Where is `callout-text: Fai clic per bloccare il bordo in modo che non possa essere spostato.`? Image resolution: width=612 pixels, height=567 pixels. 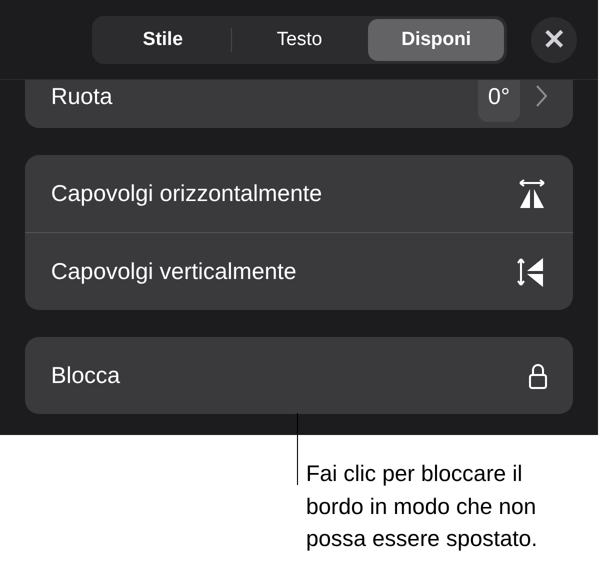
callout-text: Fai clic per bloccare il bordo in modo che non possa essere spostato. is located at coordinates (422, 506).